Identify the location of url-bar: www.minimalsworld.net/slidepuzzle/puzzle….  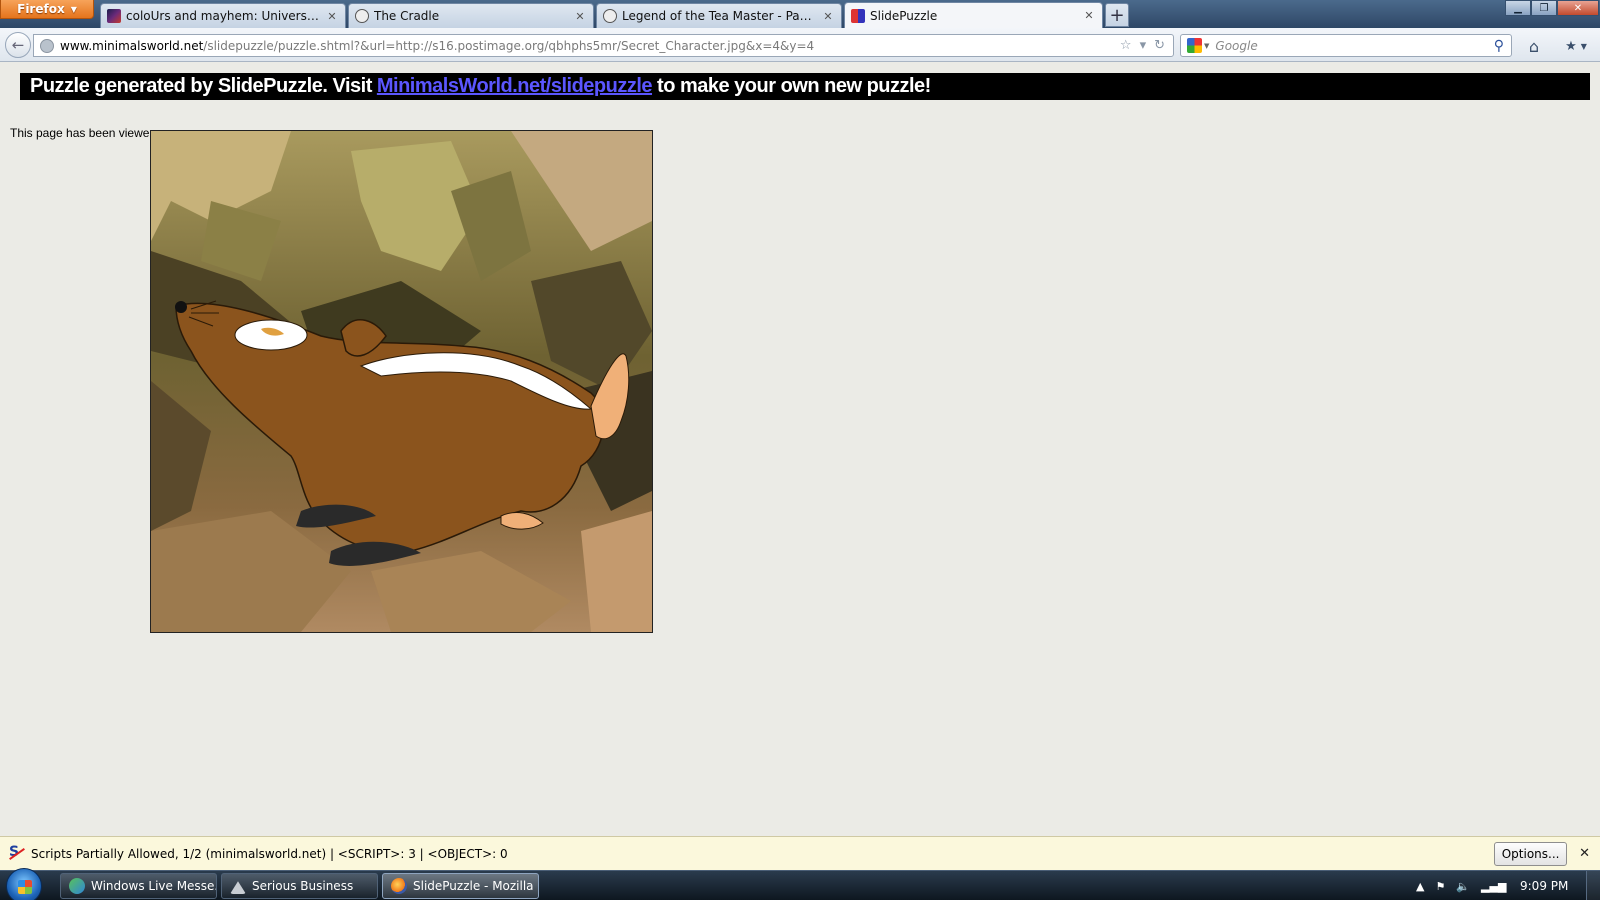
(603, 45).